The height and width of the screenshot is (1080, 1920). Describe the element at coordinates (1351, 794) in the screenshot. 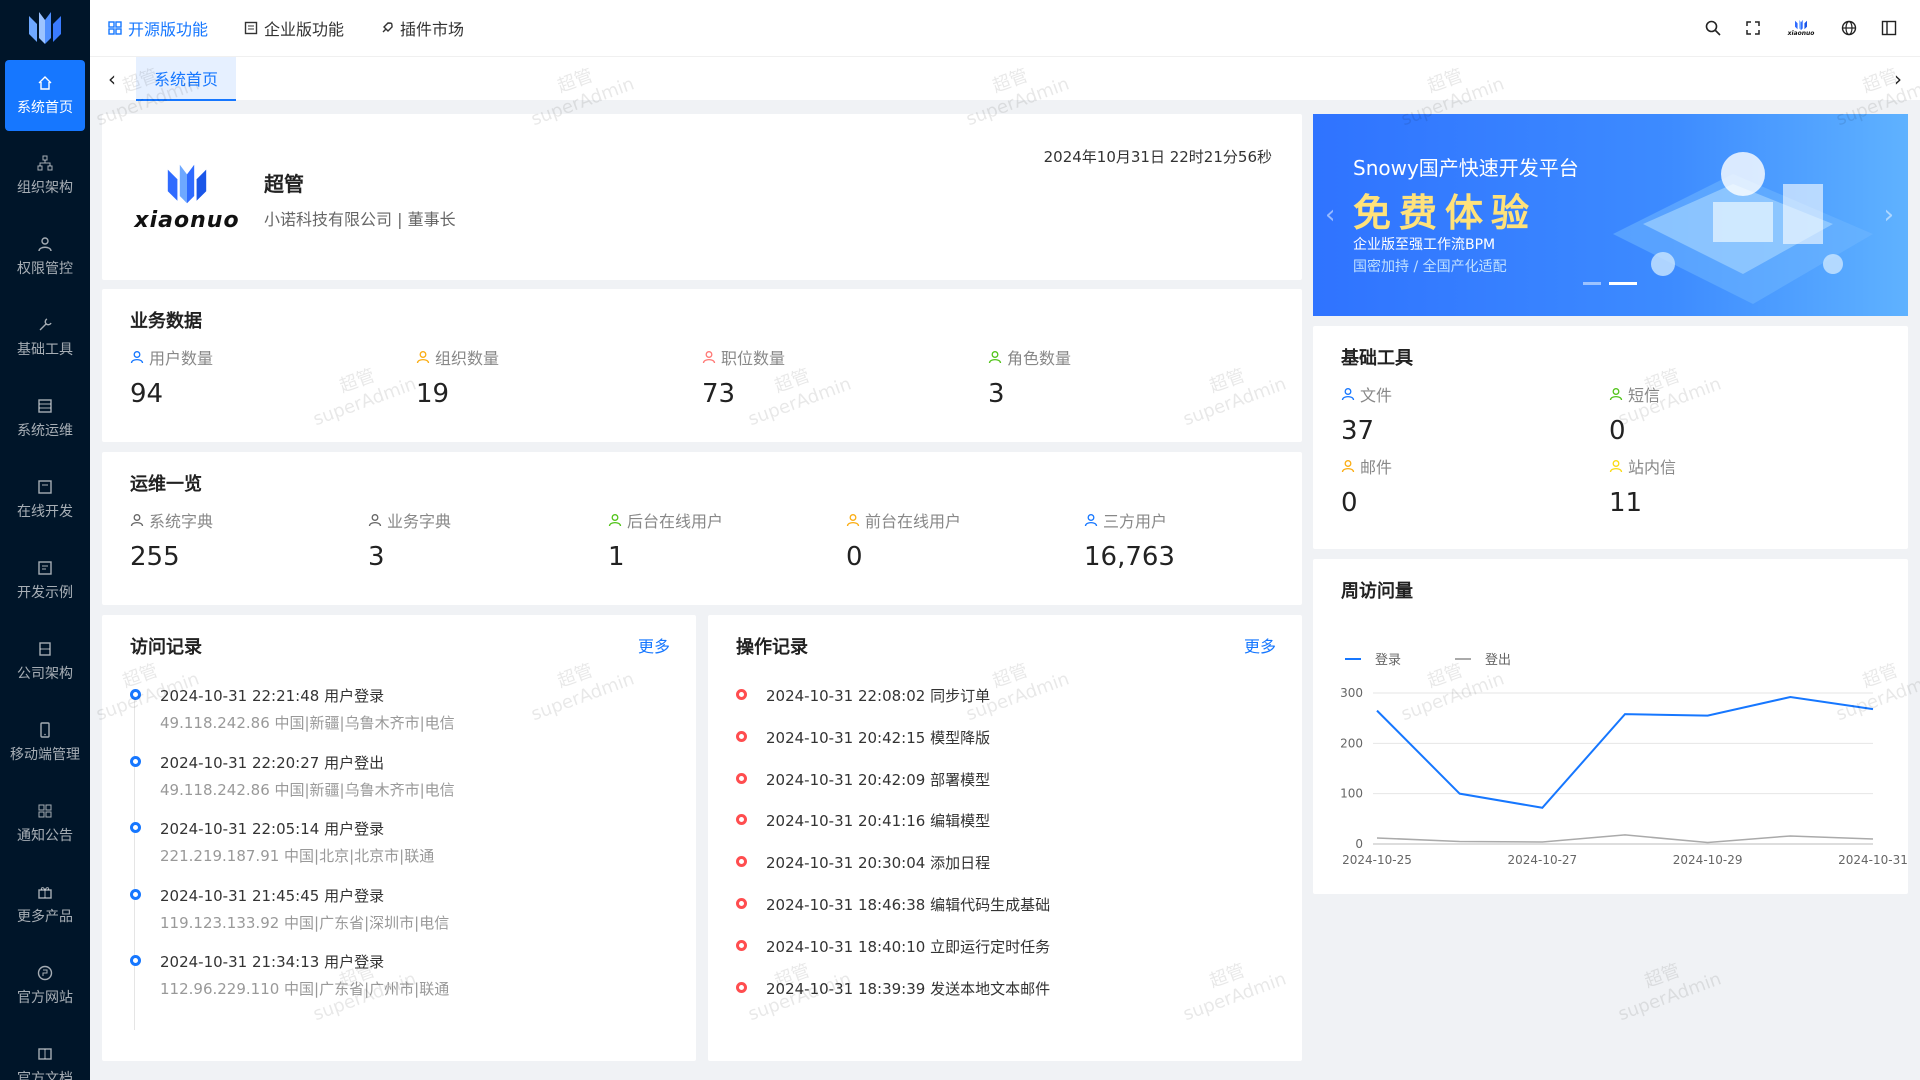

I see `y-tick-label: 100` at that location.